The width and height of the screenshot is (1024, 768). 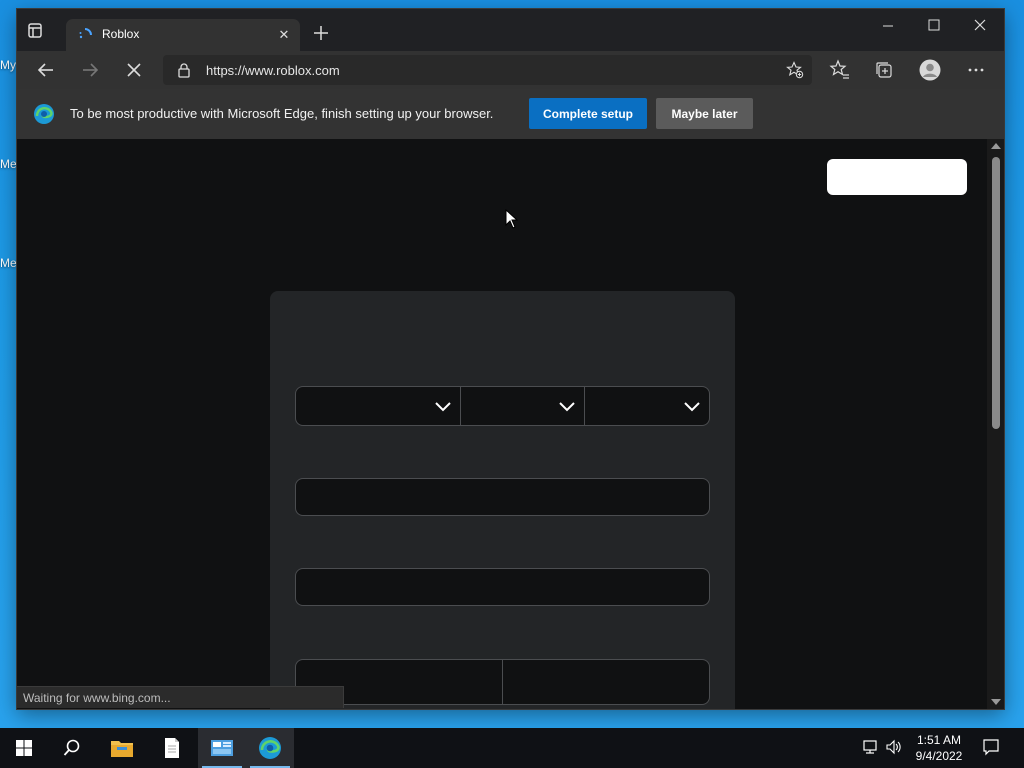 I want to click on favorites-icon, so click(x=840, y=70).